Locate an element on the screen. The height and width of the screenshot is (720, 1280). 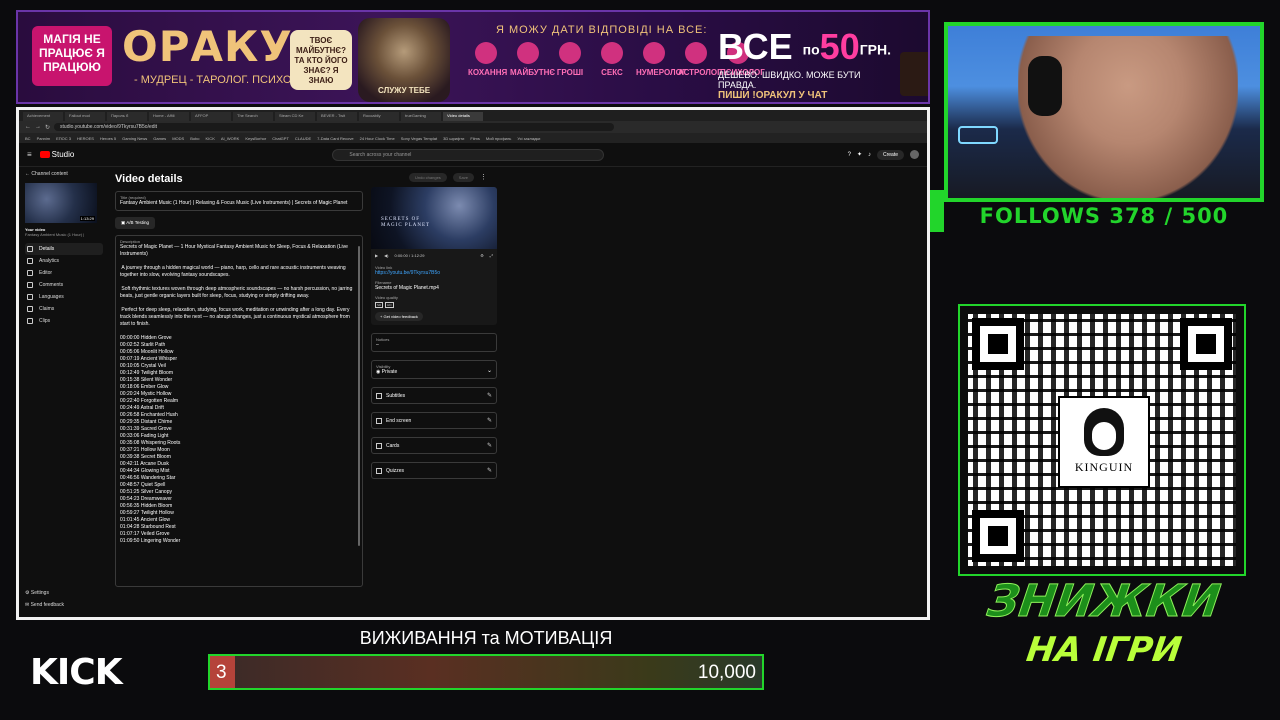
subtitles-row: Subtitles ✎ is located at coordinates (434, 395).